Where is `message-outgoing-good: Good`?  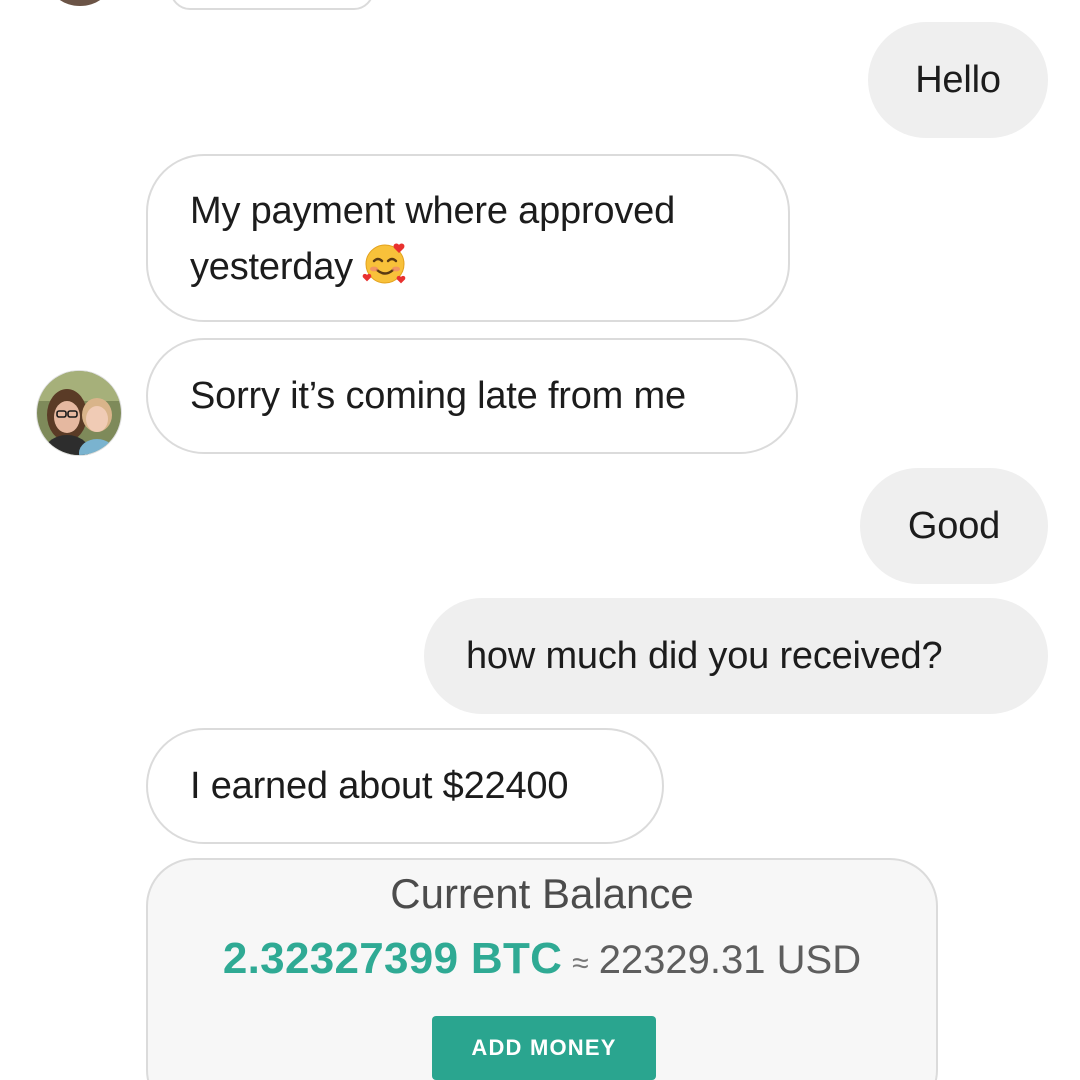 message-outgoing-good: Good is located at coordinates (954, 526).